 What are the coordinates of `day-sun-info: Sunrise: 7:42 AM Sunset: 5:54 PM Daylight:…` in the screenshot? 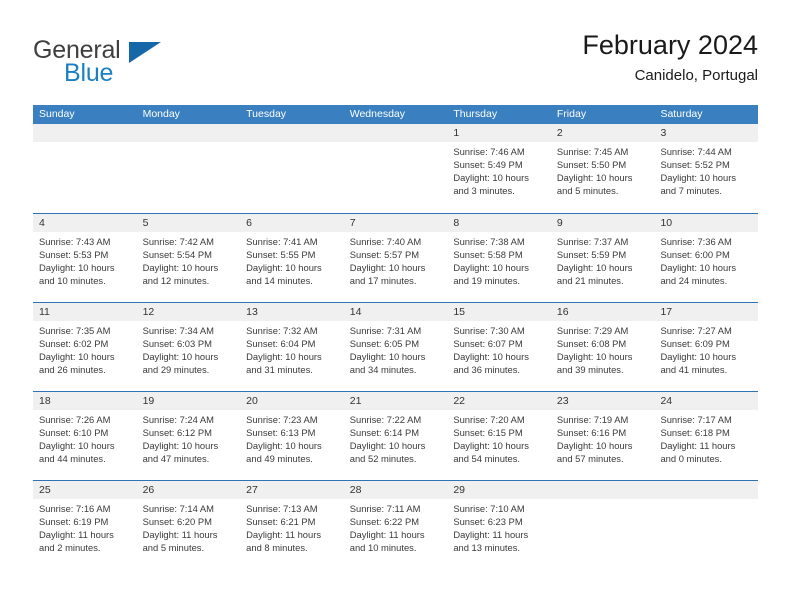 It's located at (189, 261).